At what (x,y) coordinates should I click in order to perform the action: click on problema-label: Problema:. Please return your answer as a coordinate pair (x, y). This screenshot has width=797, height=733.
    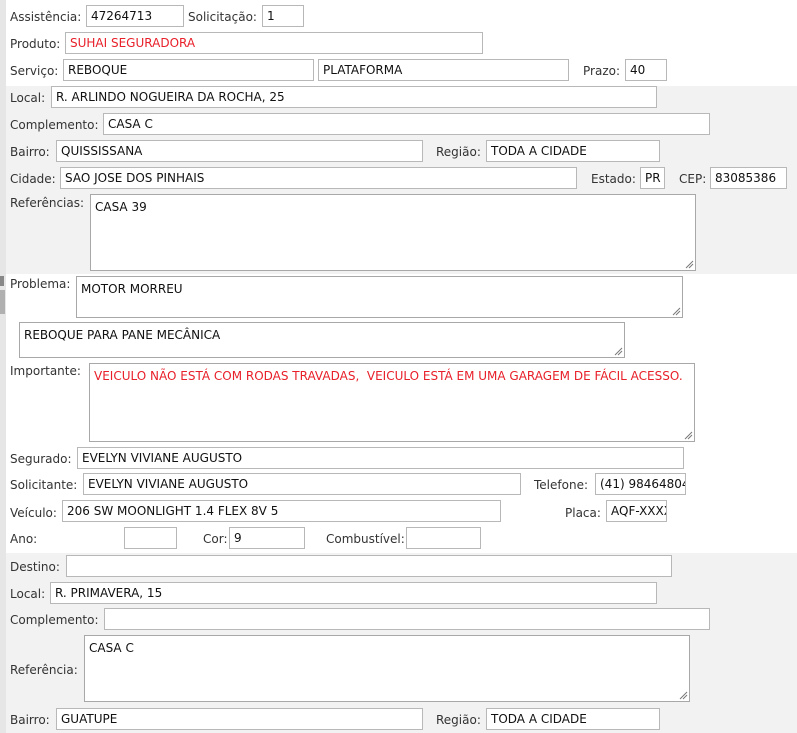
    Looking at the image, I should click on (40, 284).